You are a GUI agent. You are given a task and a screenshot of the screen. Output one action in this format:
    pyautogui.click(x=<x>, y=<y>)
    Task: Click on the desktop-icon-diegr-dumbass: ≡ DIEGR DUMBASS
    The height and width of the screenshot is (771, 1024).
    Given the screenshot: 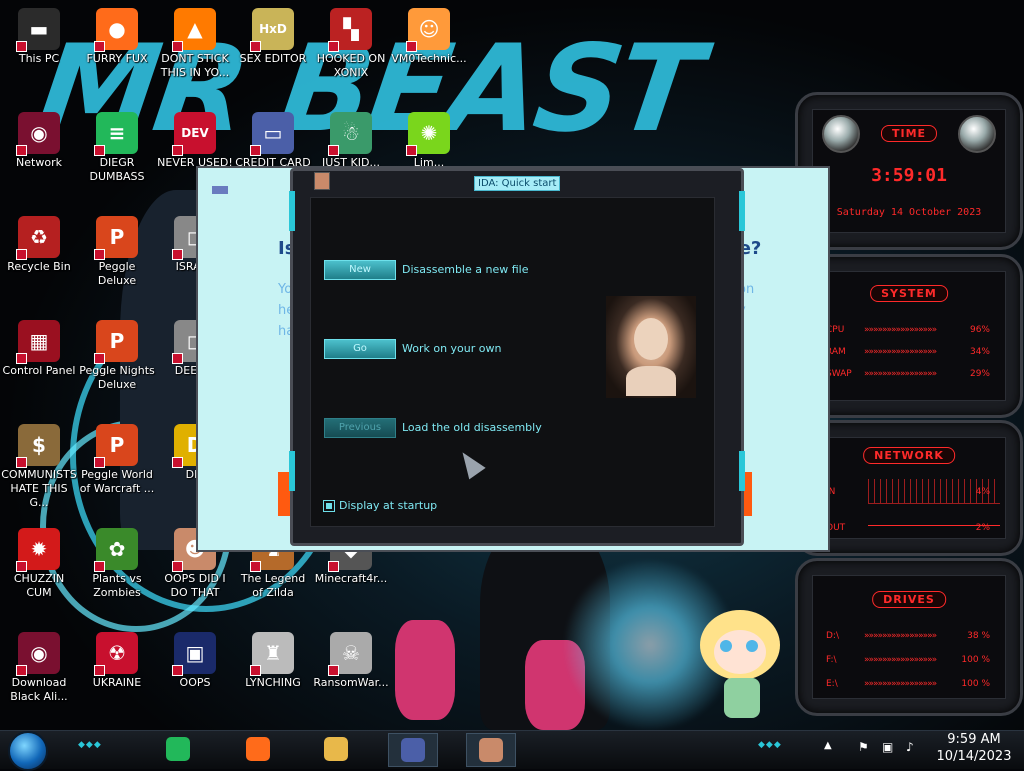 What is the action you would take?
    pyautogui.click(x=117, y=148)
    